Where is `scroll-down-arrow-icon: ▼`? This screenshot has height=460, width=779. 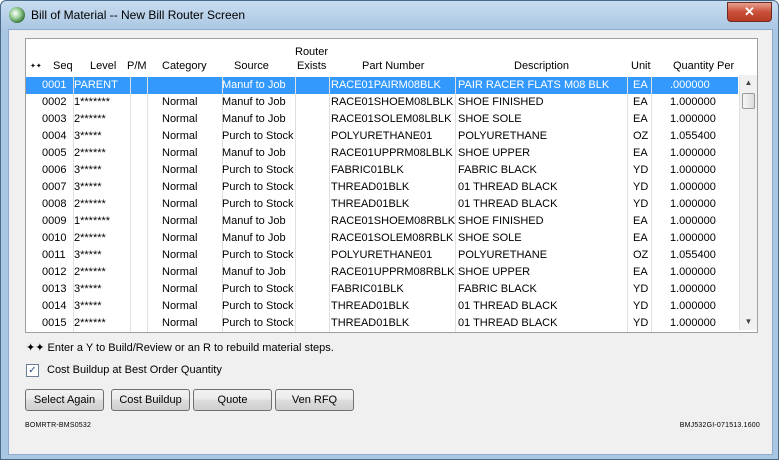 scroll-down-arrow-icon: ▼ is located at coordinates (748, 322).